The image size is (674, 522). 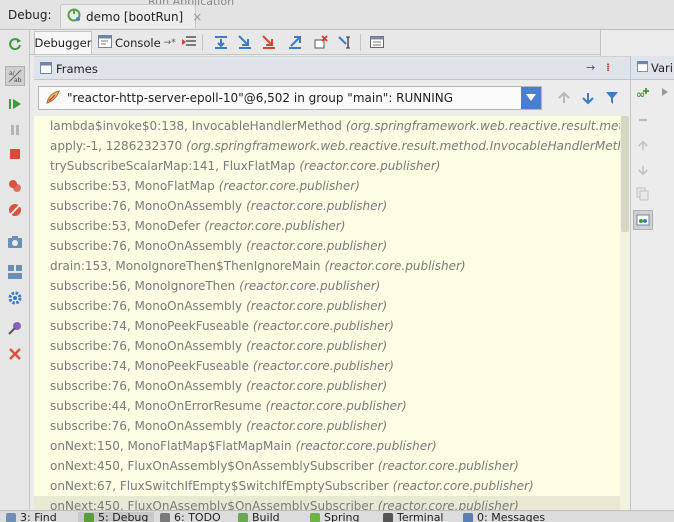 What do you see at coordinates (625, 314) in the screenshot?
I see `frames-scrollbar` at bounding box center [625, 314].